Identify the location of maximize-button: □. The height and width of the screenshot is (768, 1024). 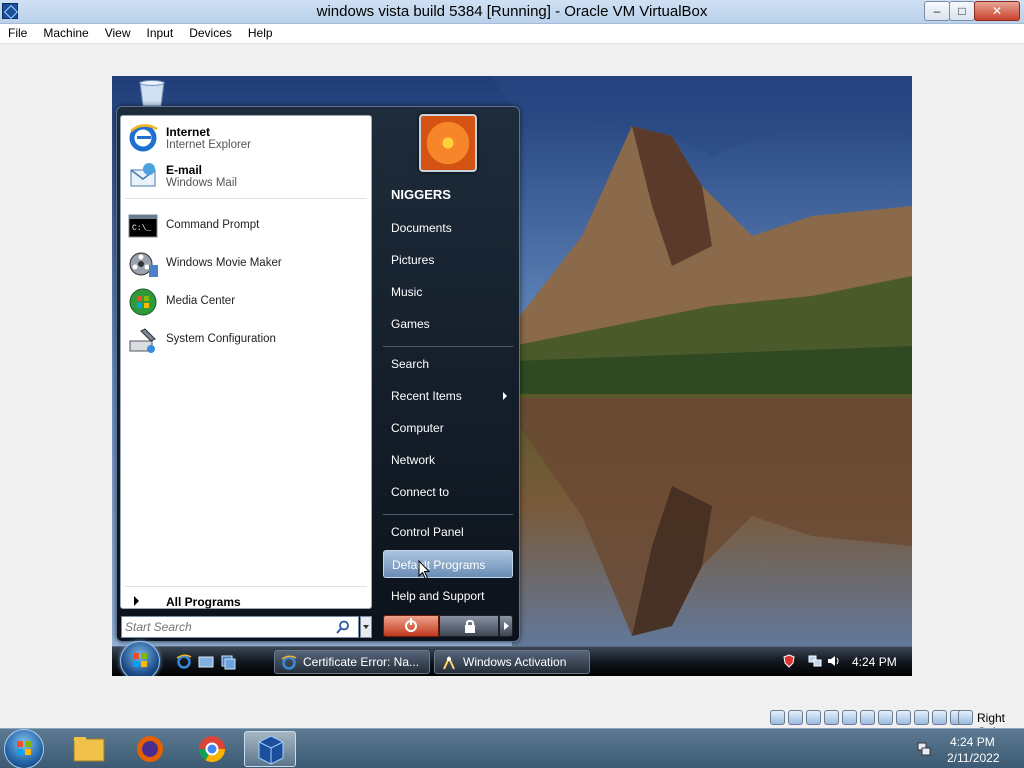
(962, 11).